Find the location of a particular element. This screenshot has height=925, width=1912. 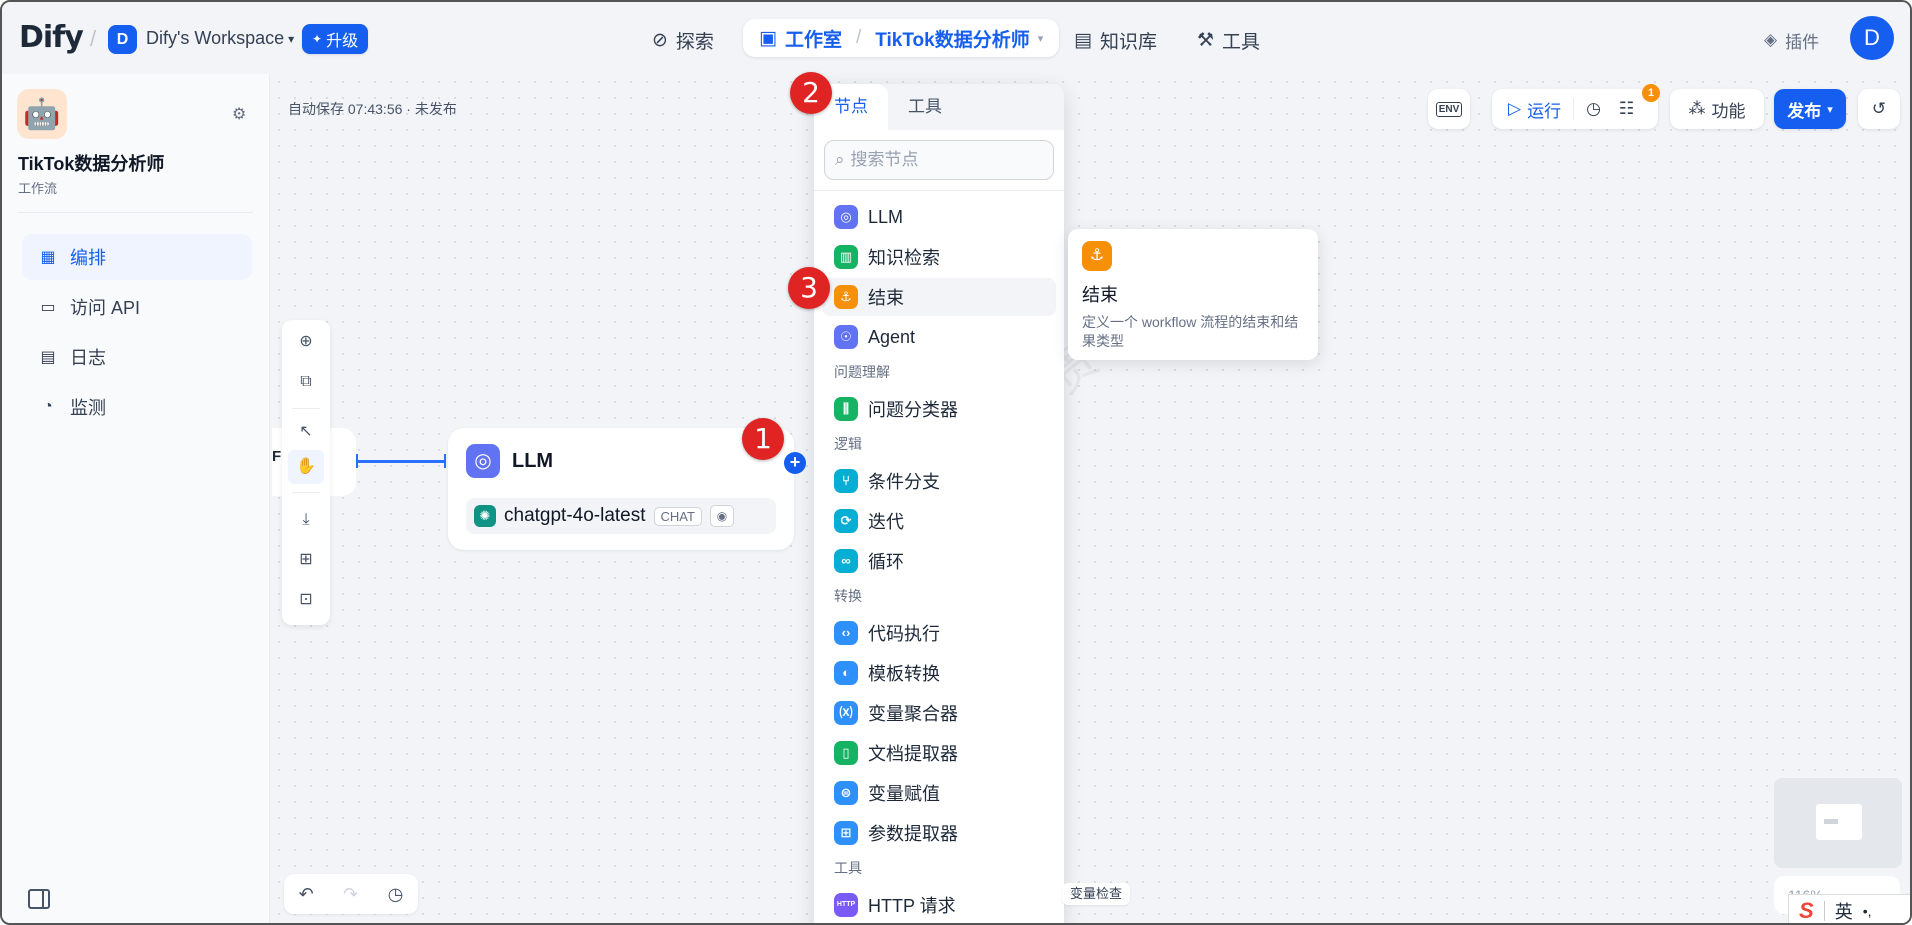

punctuation-icon: •, is located at coordinates (1867, 911).